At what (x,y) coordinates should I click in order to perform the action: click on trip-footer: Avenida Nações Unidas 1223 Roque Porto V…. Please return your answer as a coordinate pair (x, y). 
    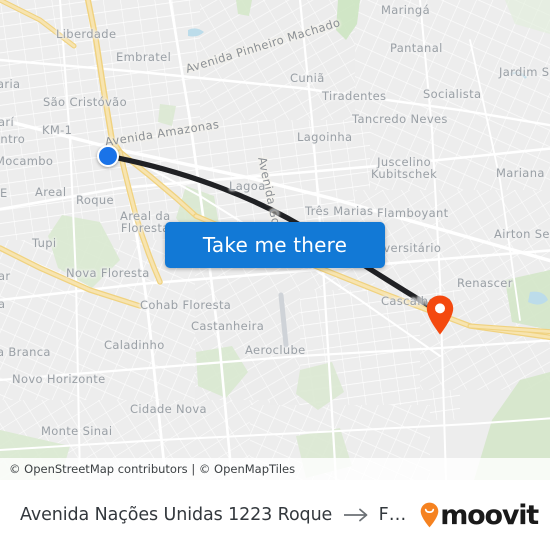
    Looking at the image, I should click on (275, 515).